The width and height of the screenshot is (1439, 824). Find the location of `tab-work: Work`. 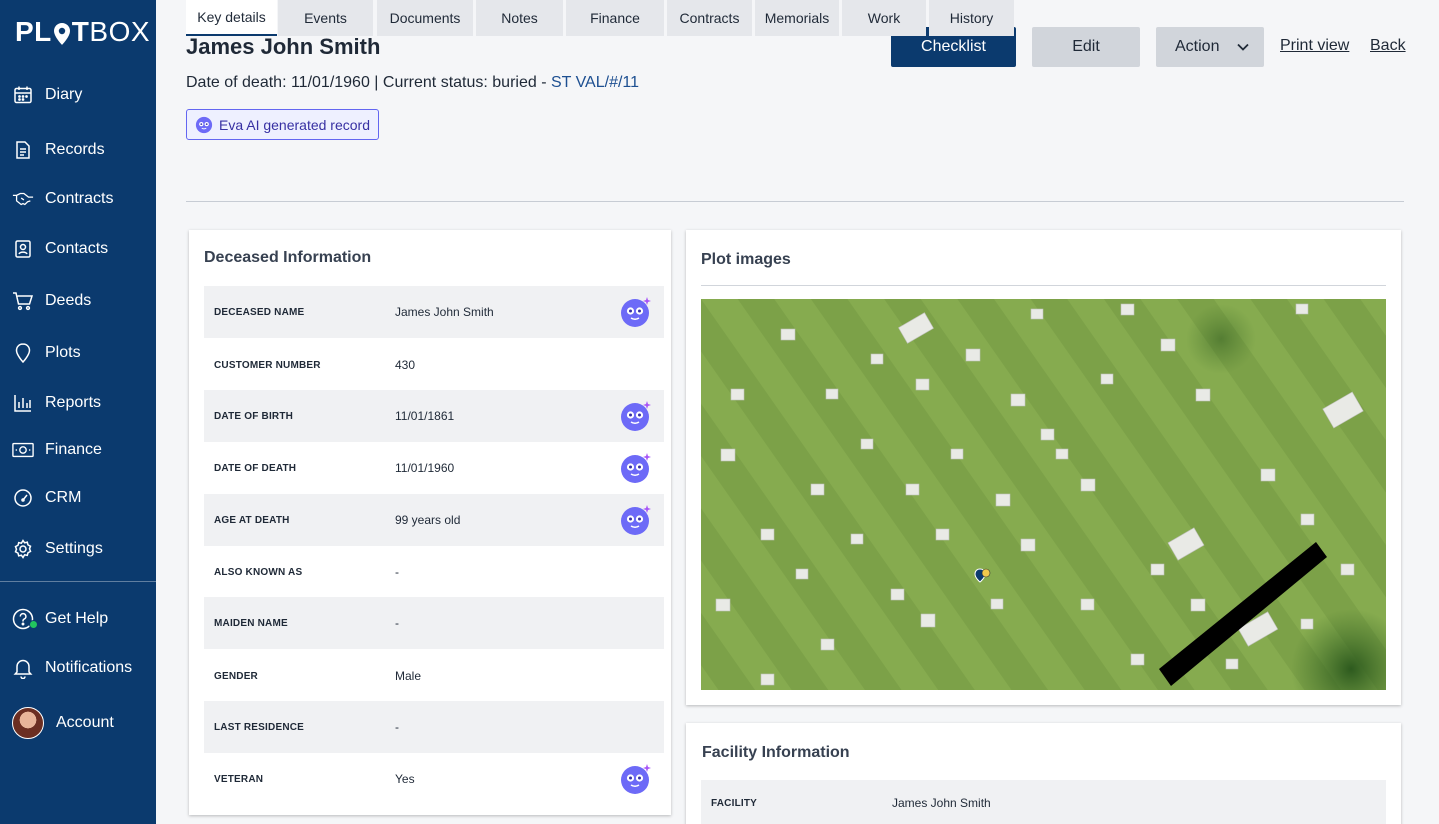

tab-work: Work is located at coordinates (884, 18).